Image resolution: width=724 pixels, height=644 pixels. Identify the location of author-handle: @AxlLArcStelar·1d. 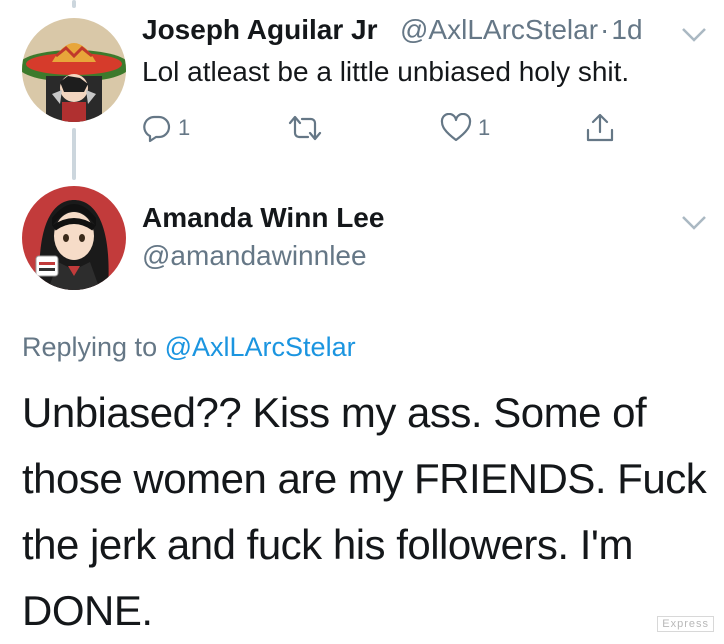
(521, 30).